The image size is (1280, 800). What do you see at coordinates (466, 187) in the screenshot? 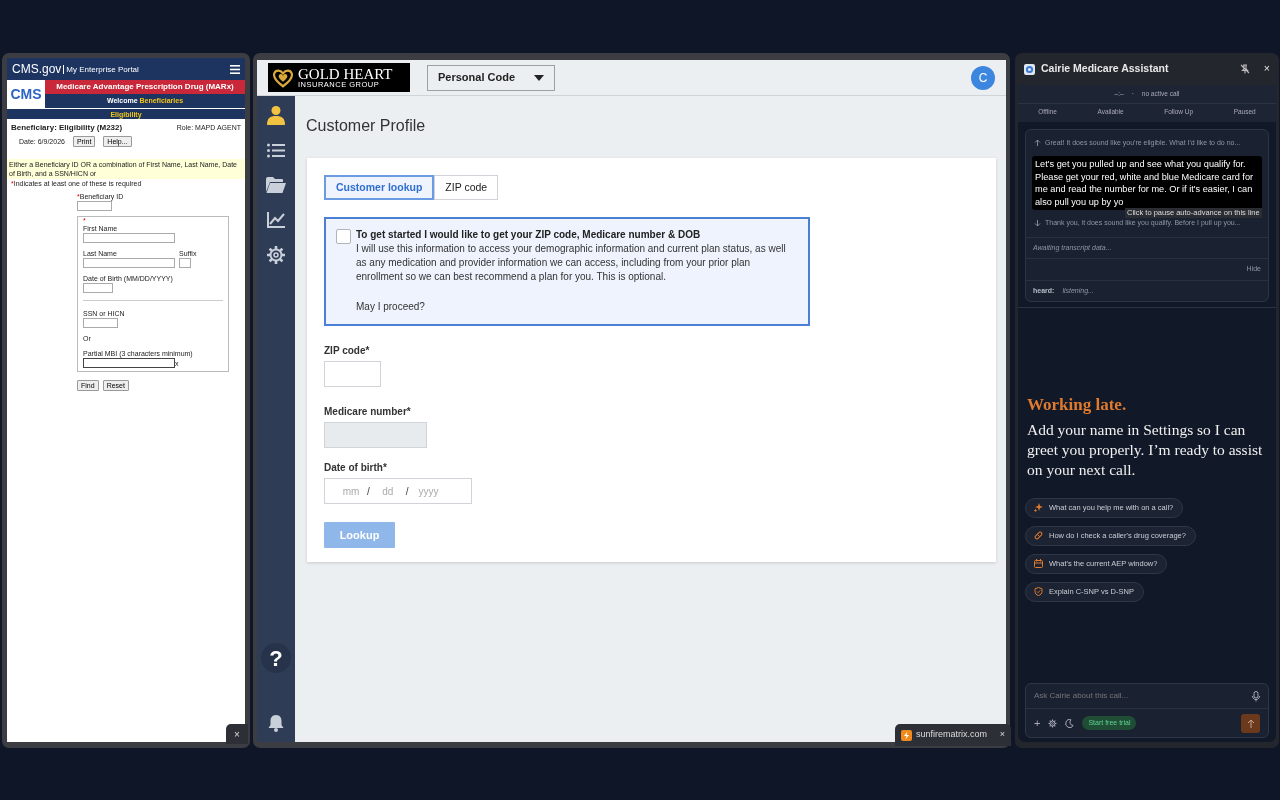
I see `tab: ZIP code` at bounding box center [466, 187].